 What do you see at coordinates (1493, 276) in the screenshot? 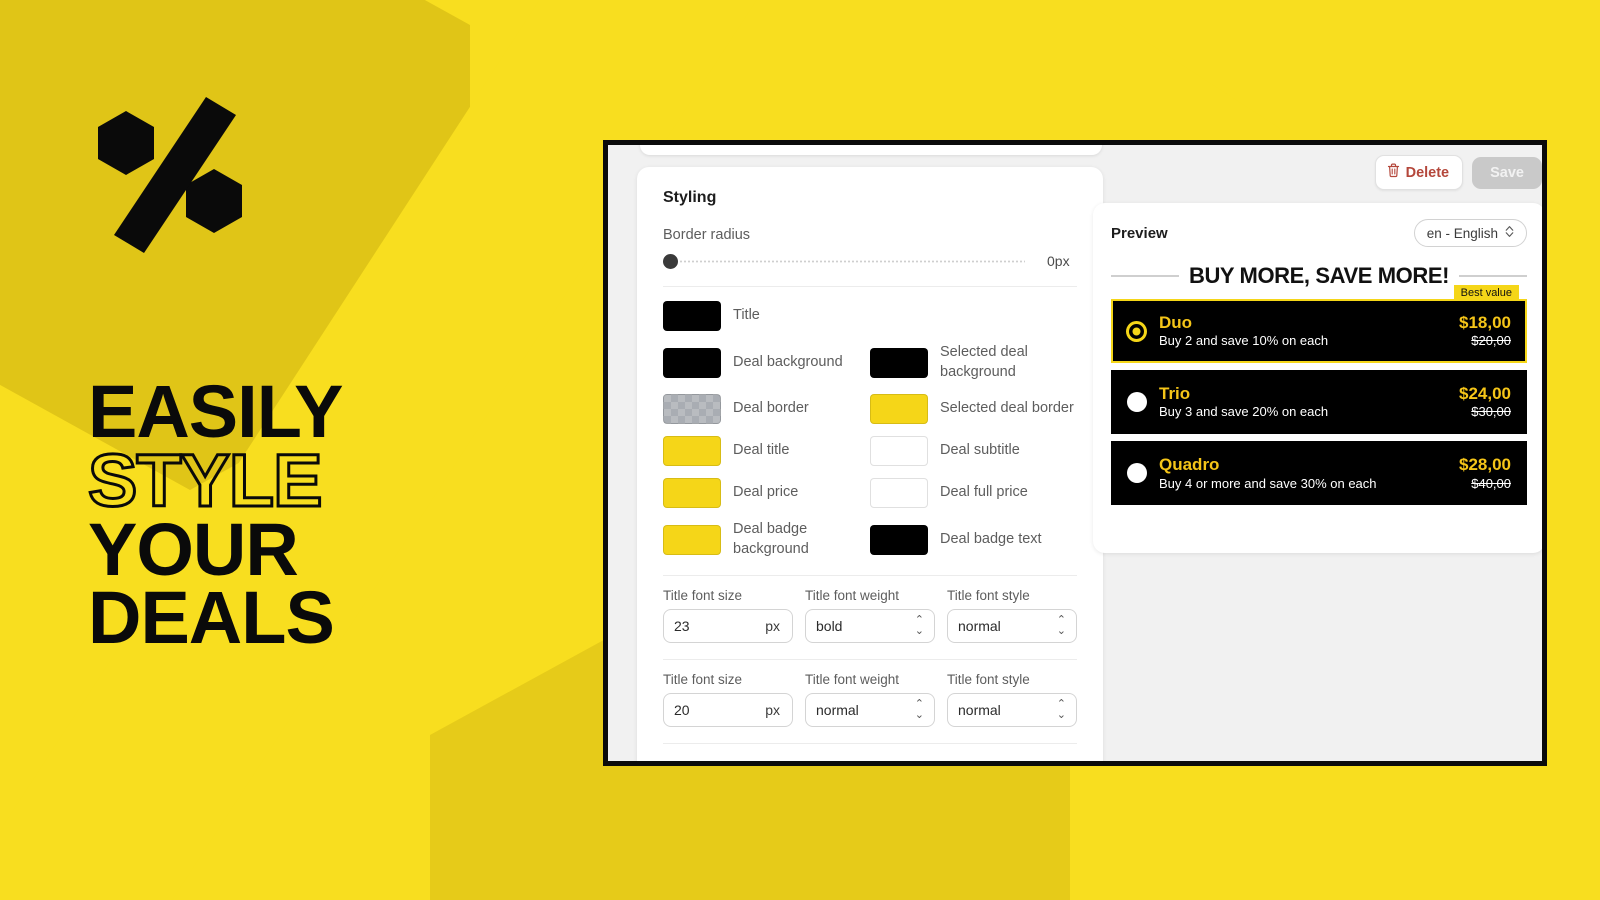
I see `heading-rule-right` at bounding box center [1493, 276].